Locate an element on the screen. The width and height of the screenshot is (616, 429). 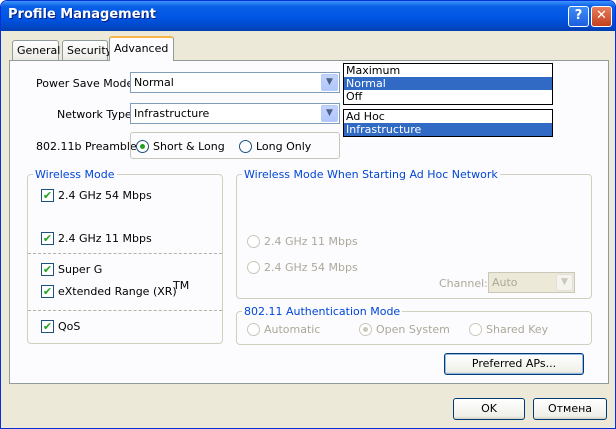
power-save-dropdown-list: Maximum Normal Off is located at coordinates (448, 84).